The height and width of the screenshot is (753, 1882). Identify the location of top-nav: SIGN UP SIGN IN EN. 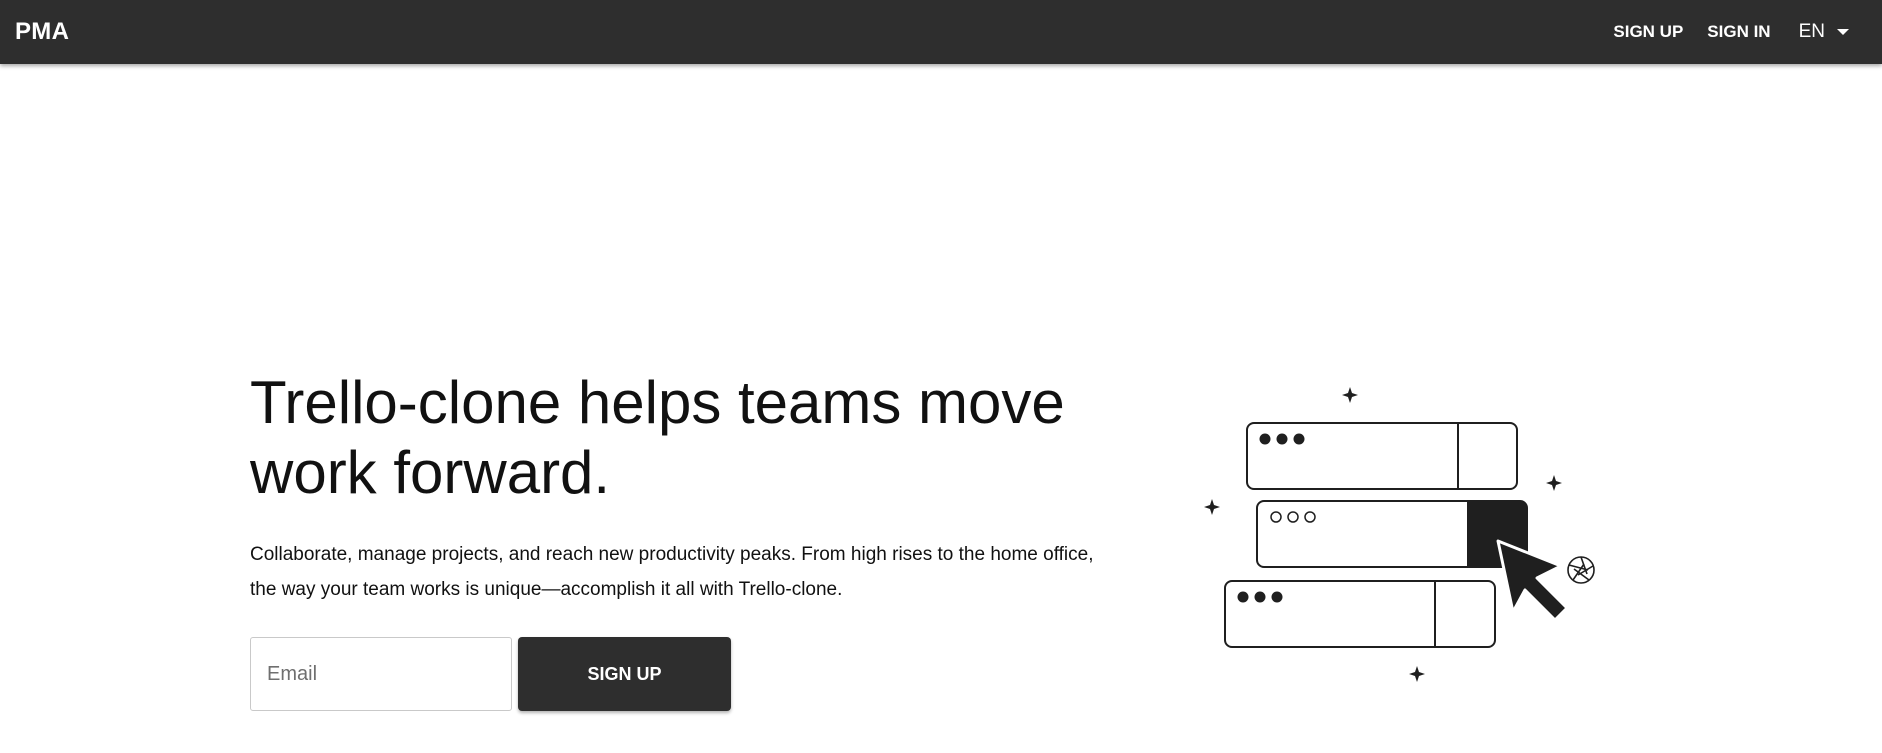
(1728, 32).